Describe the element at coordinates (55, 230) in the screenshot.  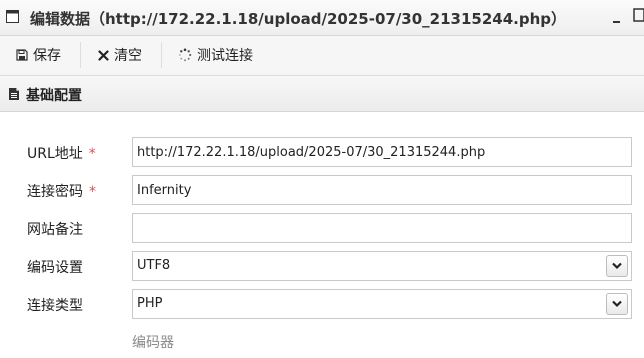
I see `note-label: 网站备注` at that location.